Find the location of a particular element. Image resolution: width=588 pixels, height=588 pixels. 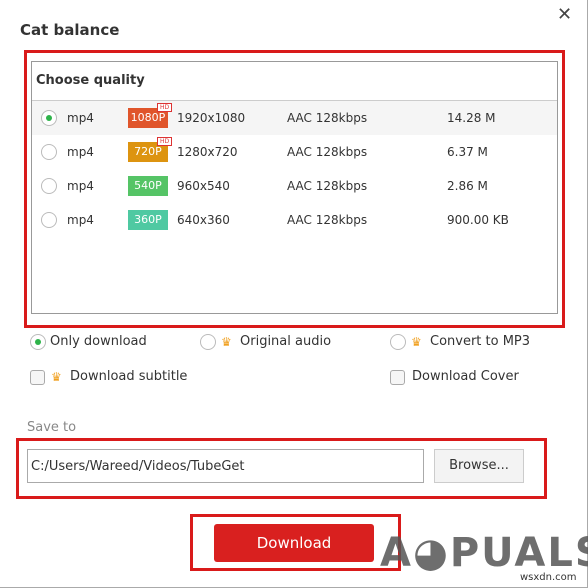

quality-row: mp4 720P HD 1280x720 AAC 128kbps 6.37 M is located at coordinates (294, 152).